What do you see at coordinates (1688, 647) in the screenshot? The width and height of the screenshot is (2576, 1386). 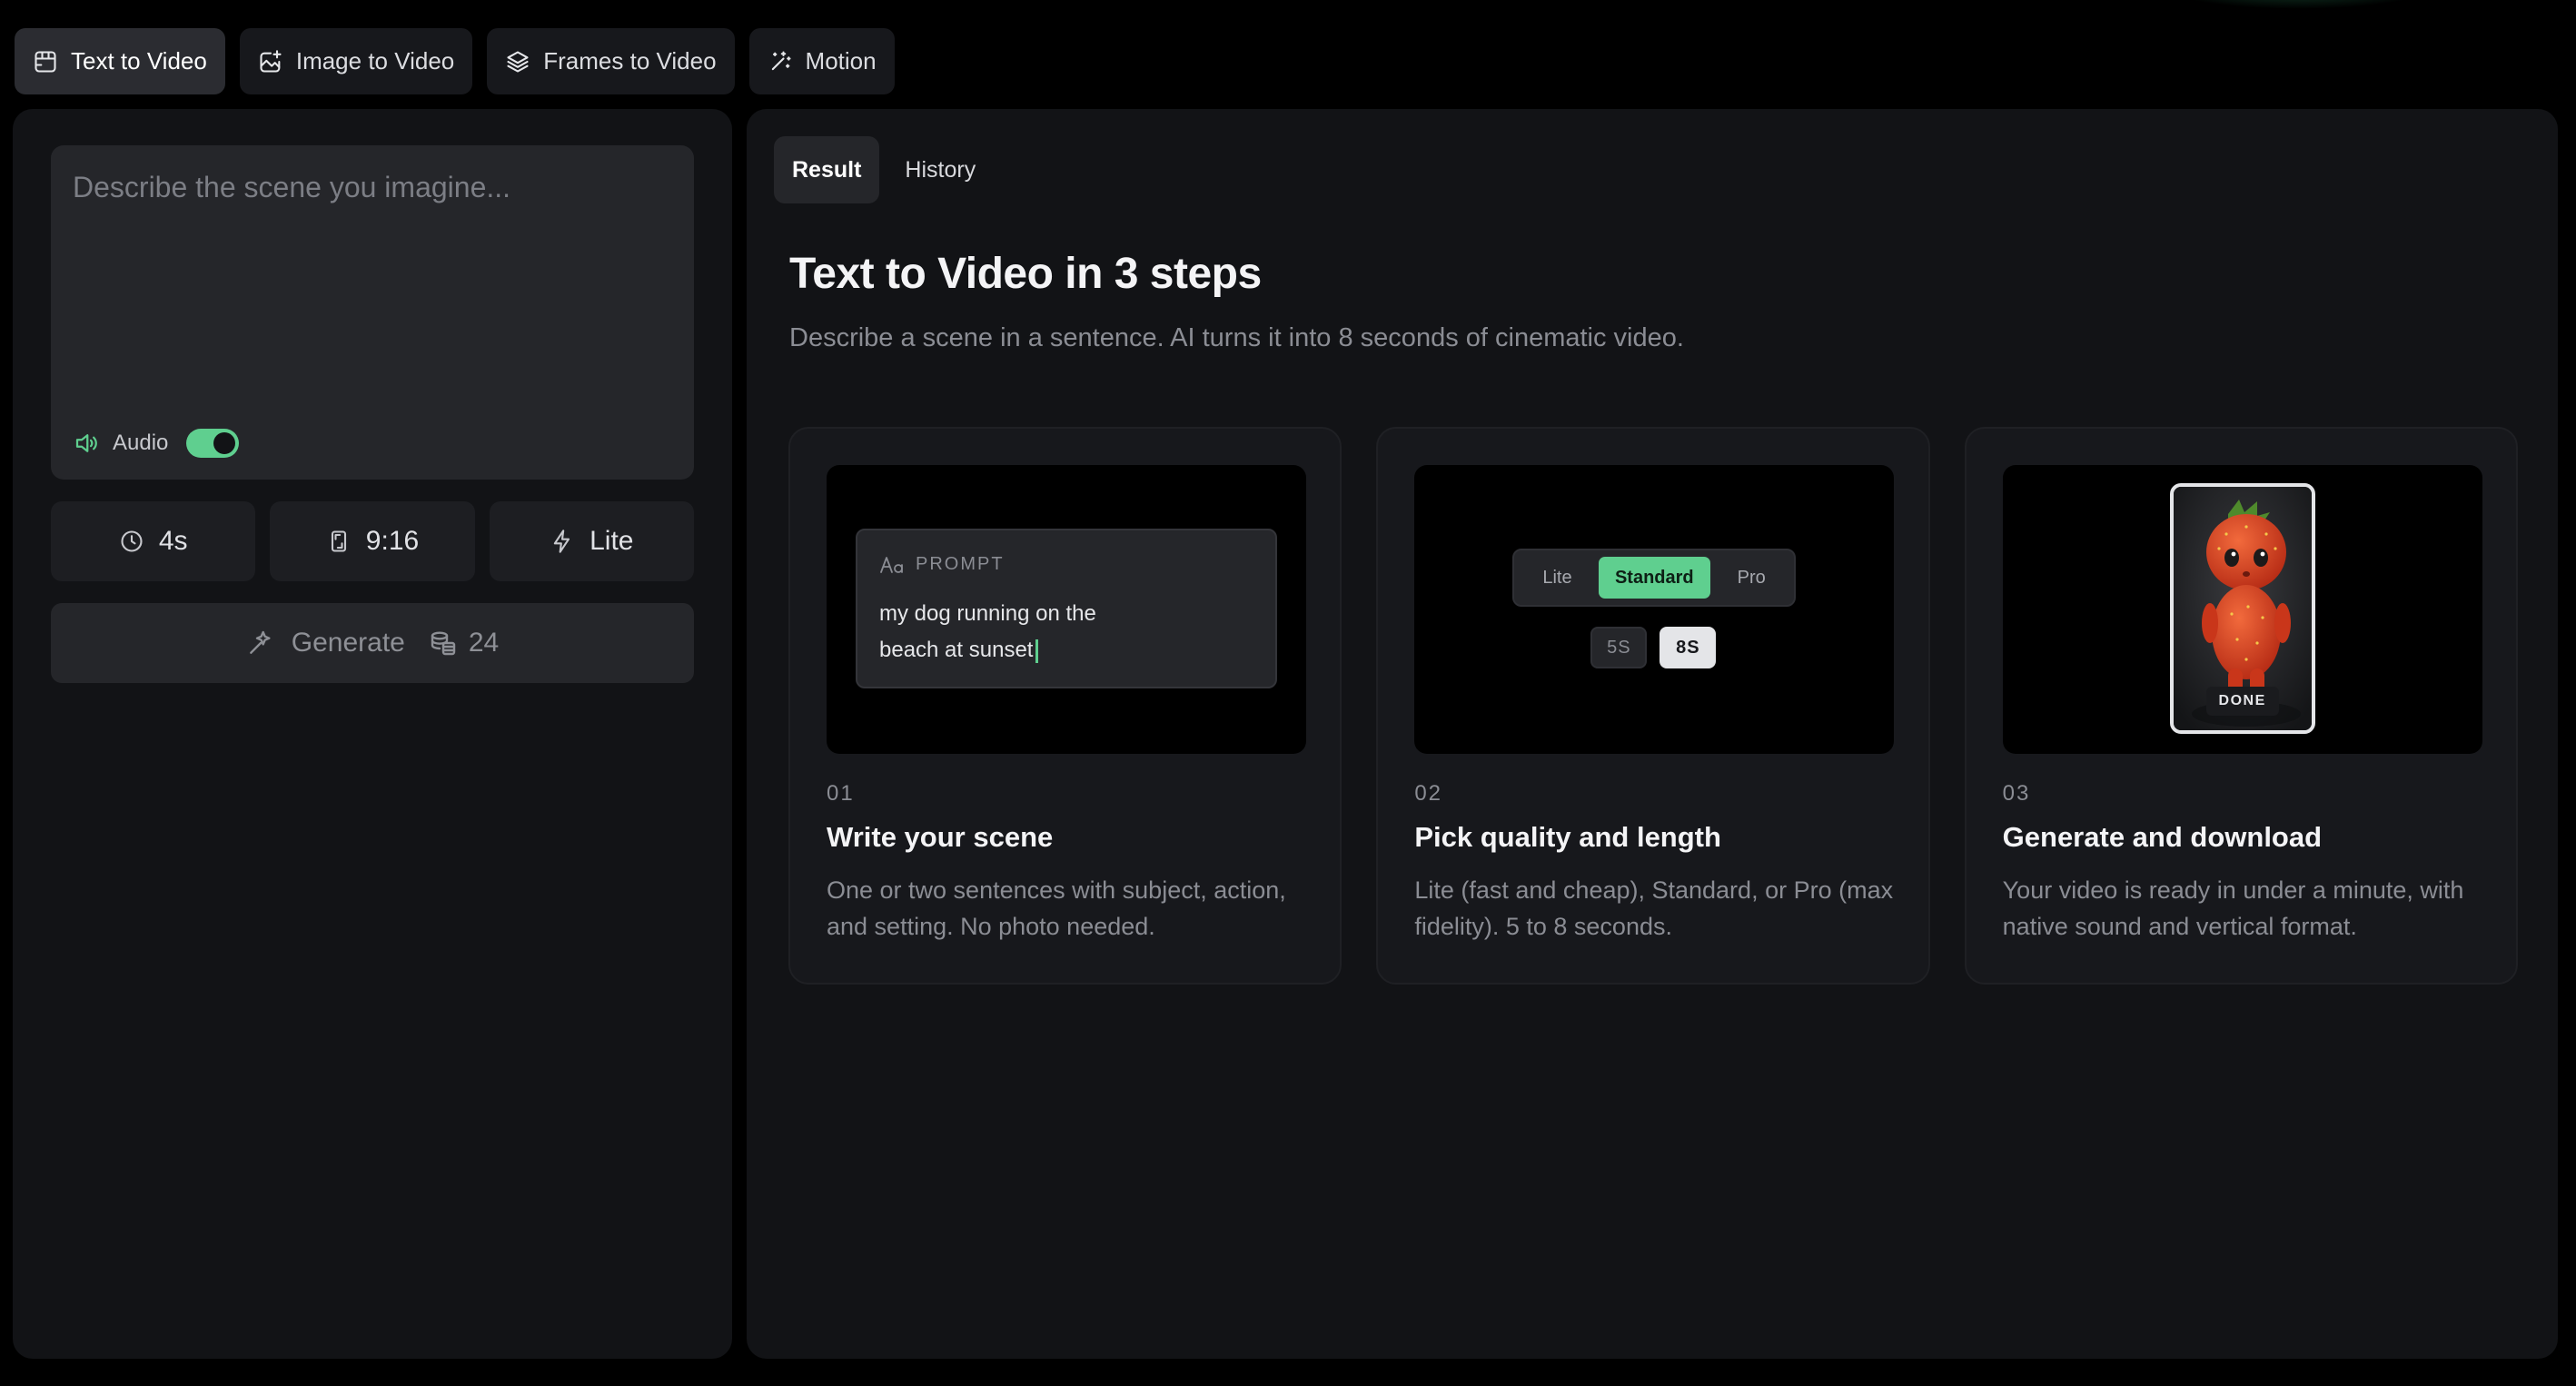 I see `length-option-8s: 8S` at bounding box center [1688, 647].